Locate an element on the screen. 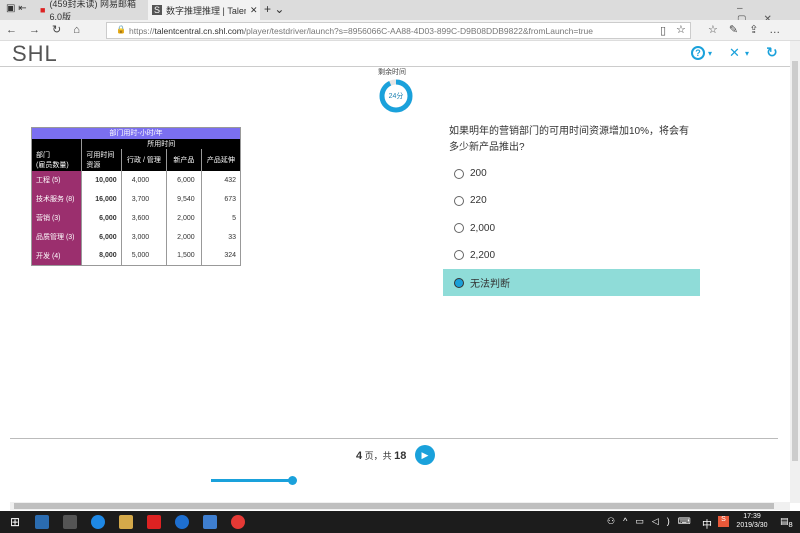 Image resolution: width=800 pixels, height=533 pixels. mail-favicon-icon: ■ is located at coordinates (43, 10).